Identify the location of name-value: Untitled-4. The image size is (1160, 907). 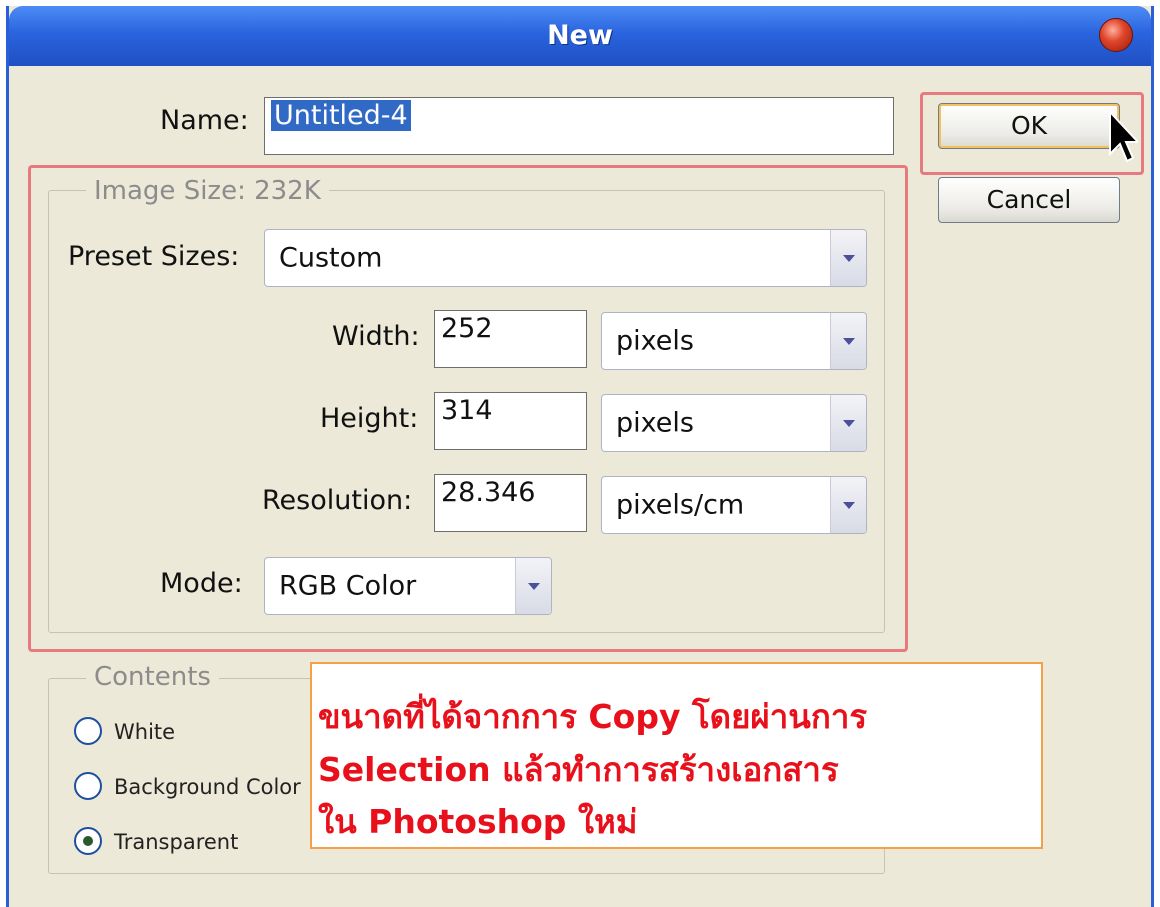
(341, 115).